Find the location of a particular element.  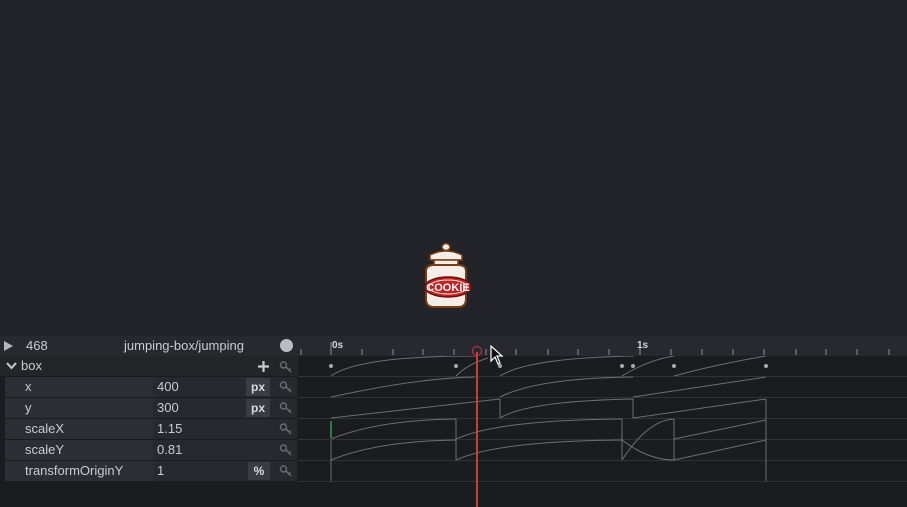

frame-counter: 468 is located at coordinates (37, 346).